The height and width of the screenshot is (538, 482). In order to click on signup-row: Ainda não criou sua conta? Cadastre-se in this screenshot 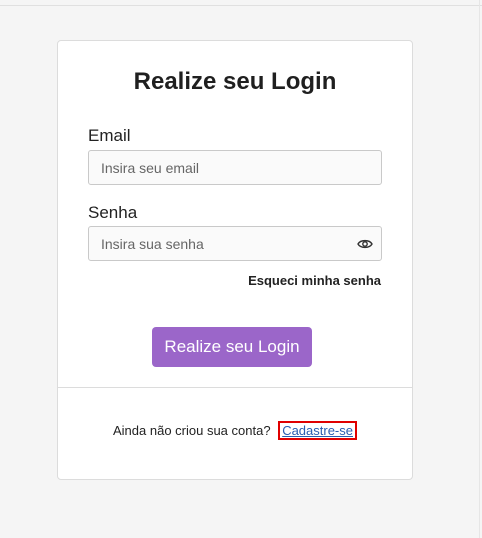, I will do `click(235, 430)`.